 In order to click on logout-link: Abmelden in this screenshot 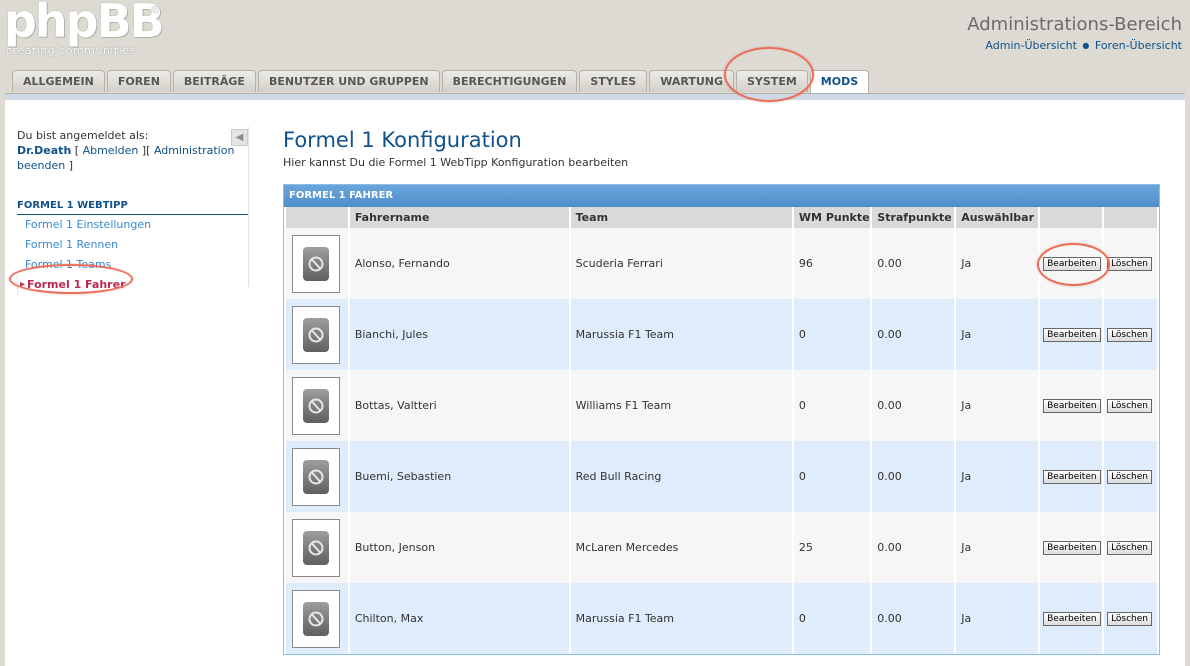, I will do `click(111, 150)`.